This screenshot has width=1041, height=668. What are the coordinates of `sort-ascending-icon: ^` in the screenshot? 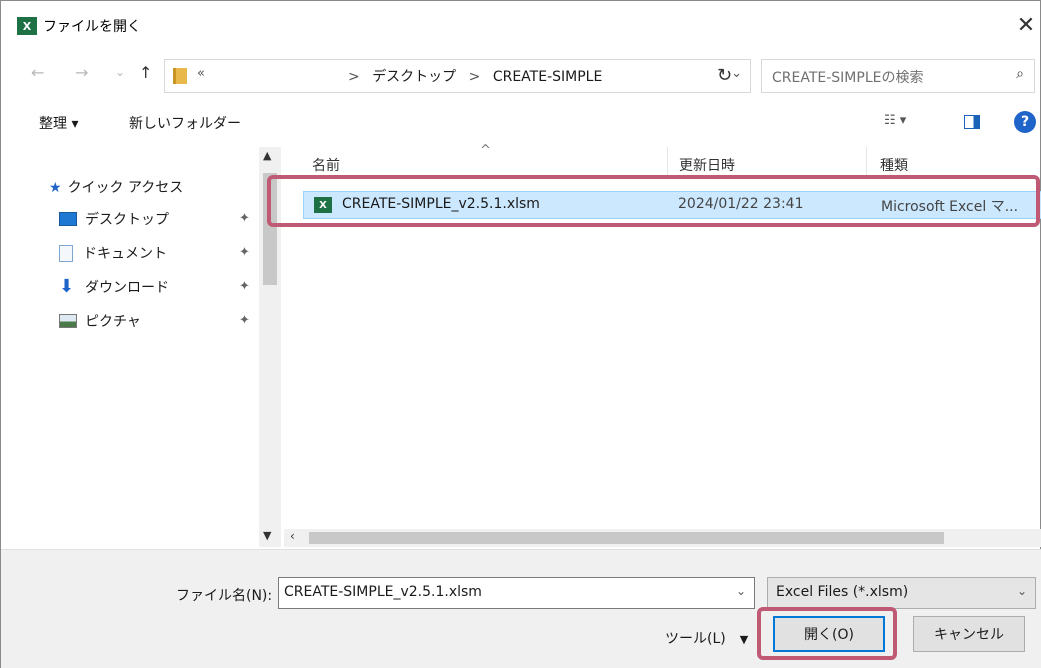 It's located at (485, 150).